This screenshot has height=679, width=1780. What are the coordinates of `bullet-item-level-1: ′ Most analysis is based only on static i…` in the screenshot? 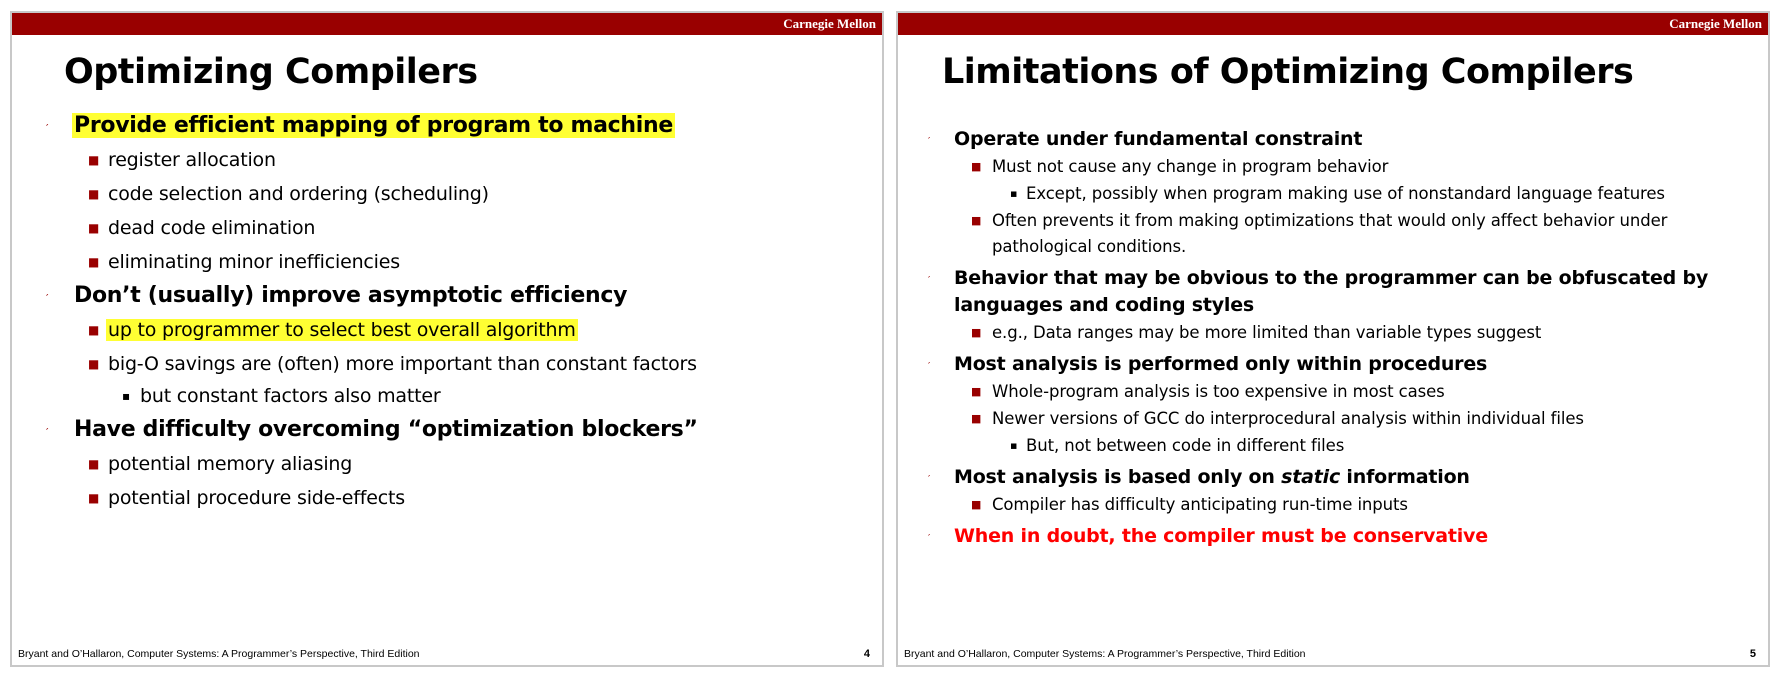 It's located at (1333, 477).